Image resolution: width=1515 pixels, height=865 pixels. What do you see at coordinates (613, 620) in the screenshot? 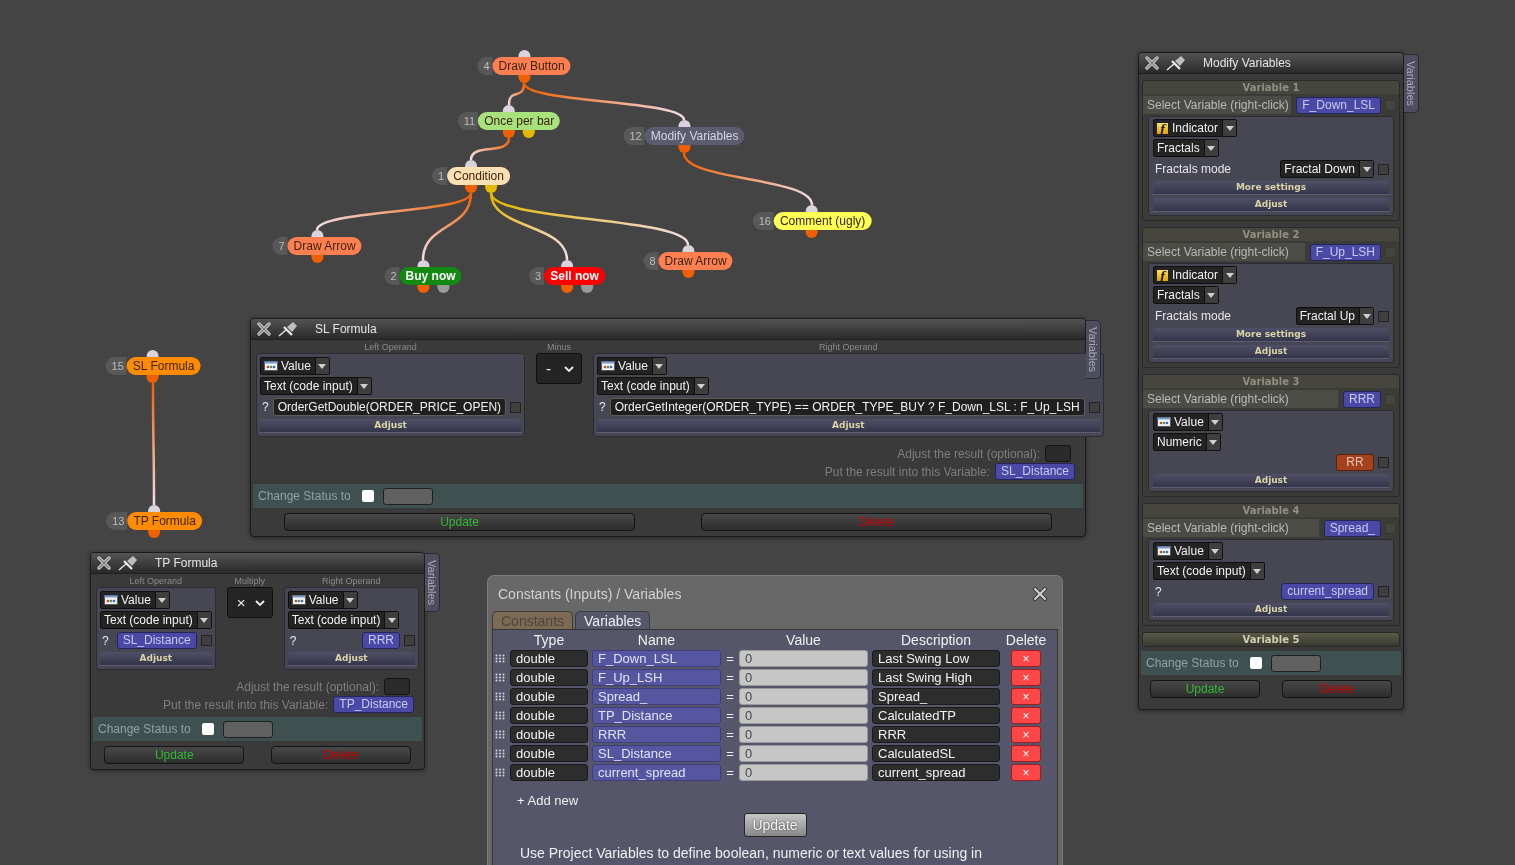
I see `tab: Variables` at bounding box center [613, 620].